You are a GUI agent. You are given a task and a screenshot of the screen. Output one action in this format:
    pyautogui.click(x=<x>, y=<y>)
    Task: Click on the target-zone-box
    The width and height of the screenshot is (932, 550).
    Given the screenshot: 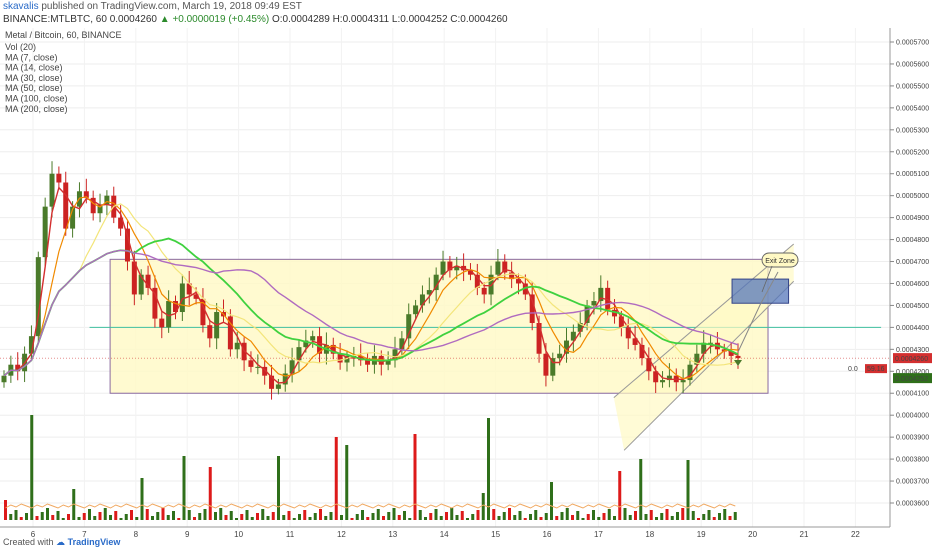 What is the action you would take?
    pyautogui.click(x=760, y=291)
    